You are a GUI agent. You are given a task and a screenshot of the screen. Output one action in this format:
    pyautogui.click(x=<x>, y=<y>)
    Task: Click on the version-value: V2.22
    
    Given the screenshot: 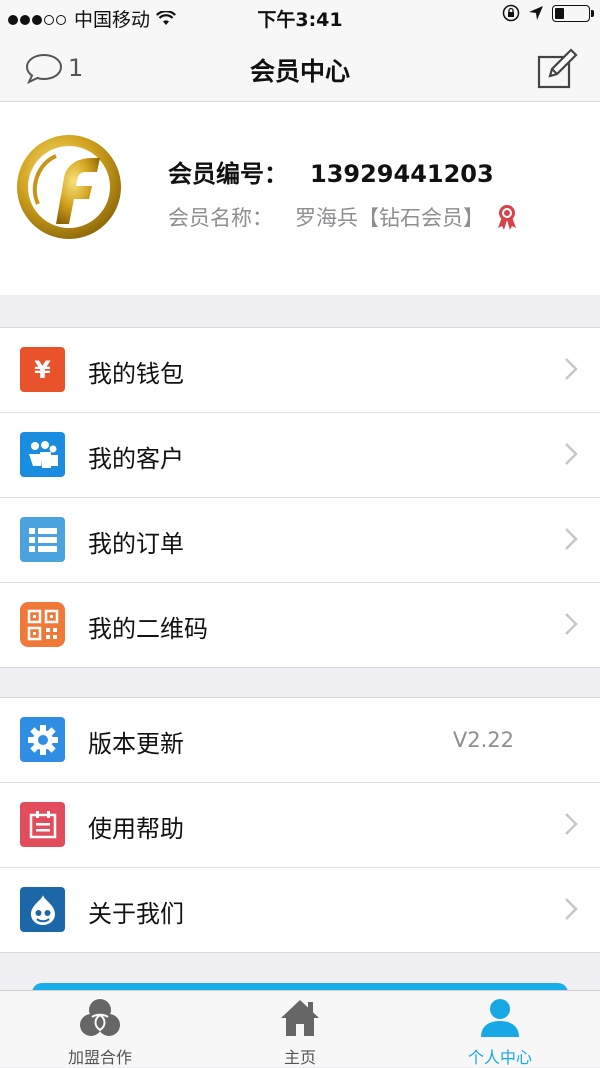 What is the action you would take?
    pyautogui.click(x=483, y=740)
    